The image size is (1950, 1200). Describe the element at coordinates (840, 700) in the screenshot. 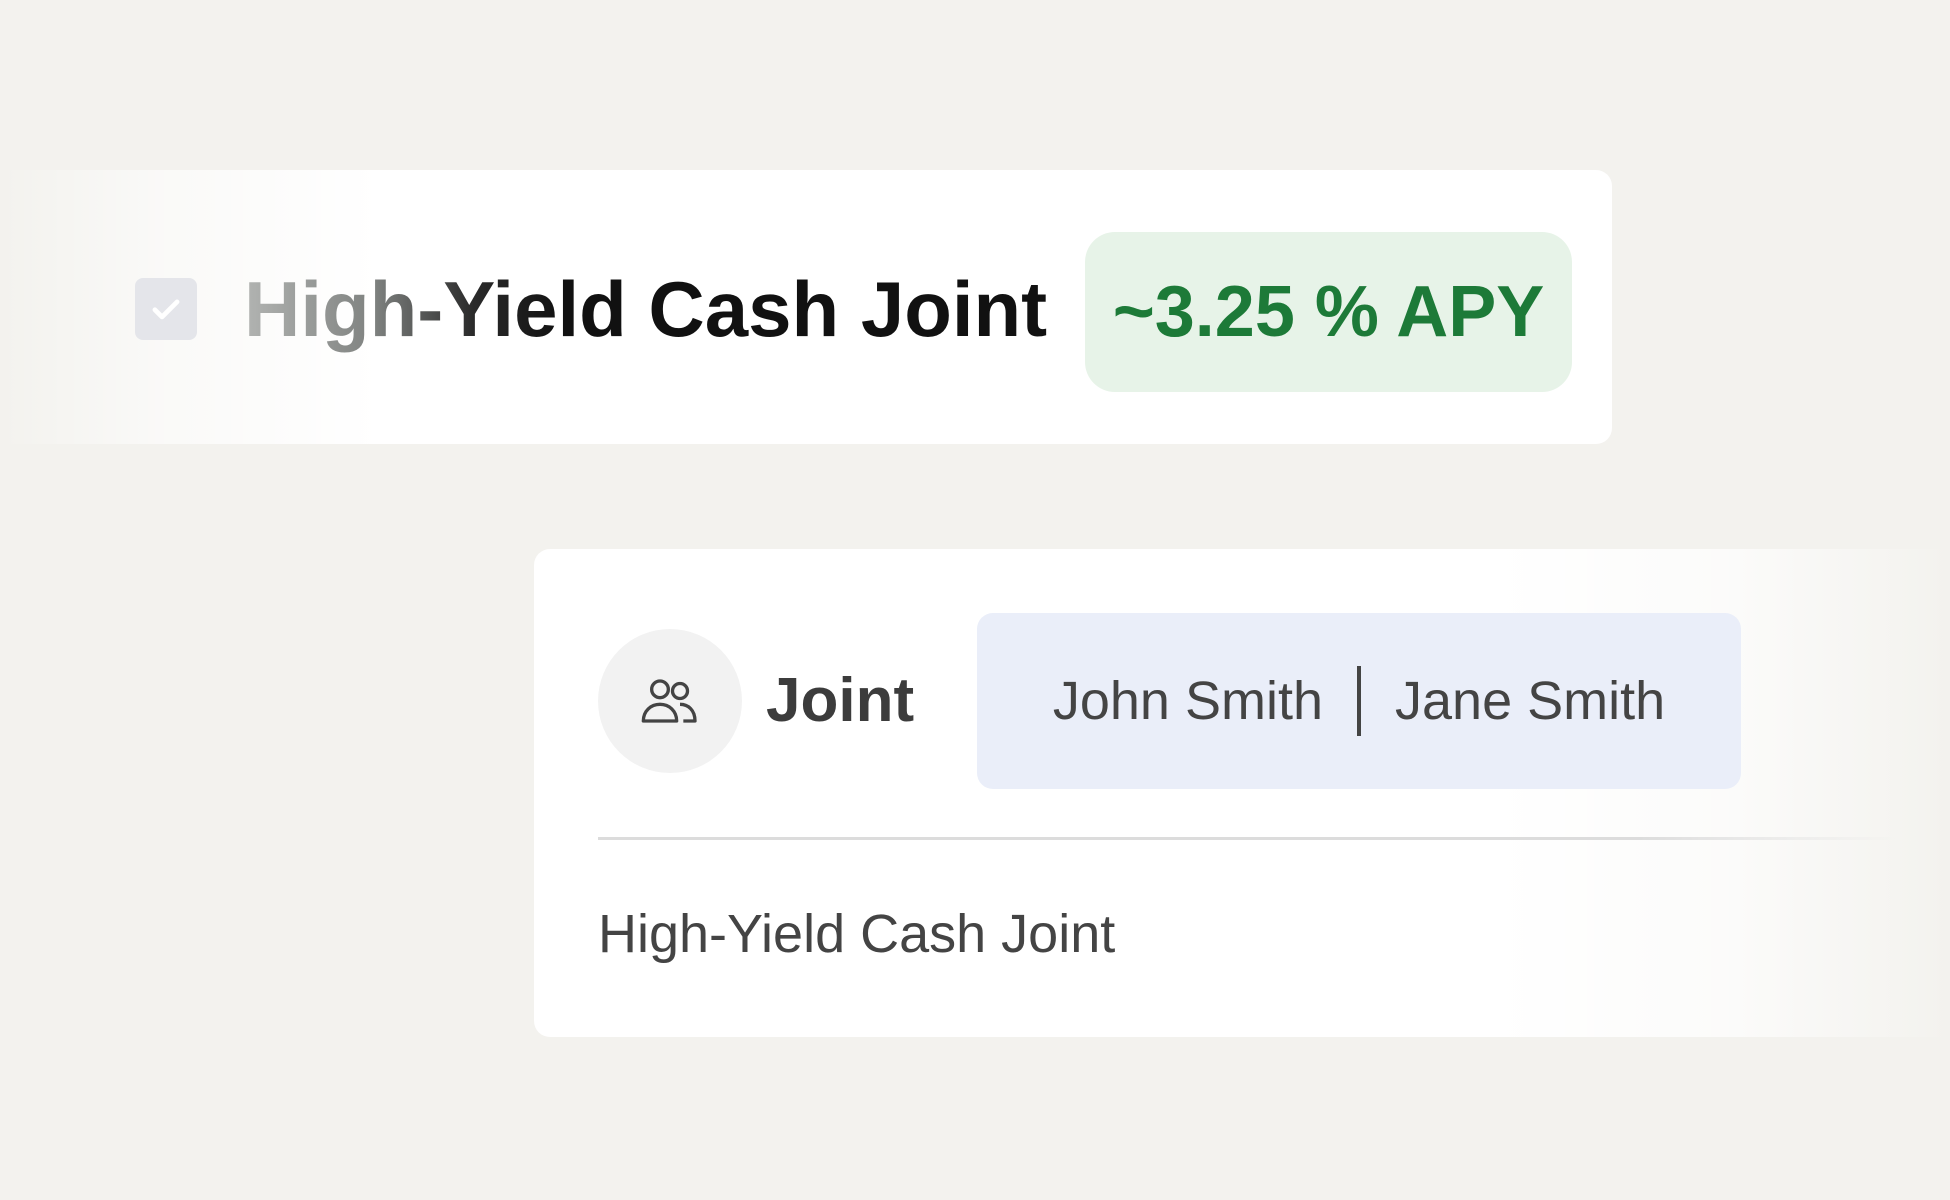

I see `account-type-label: Joint` at that location.